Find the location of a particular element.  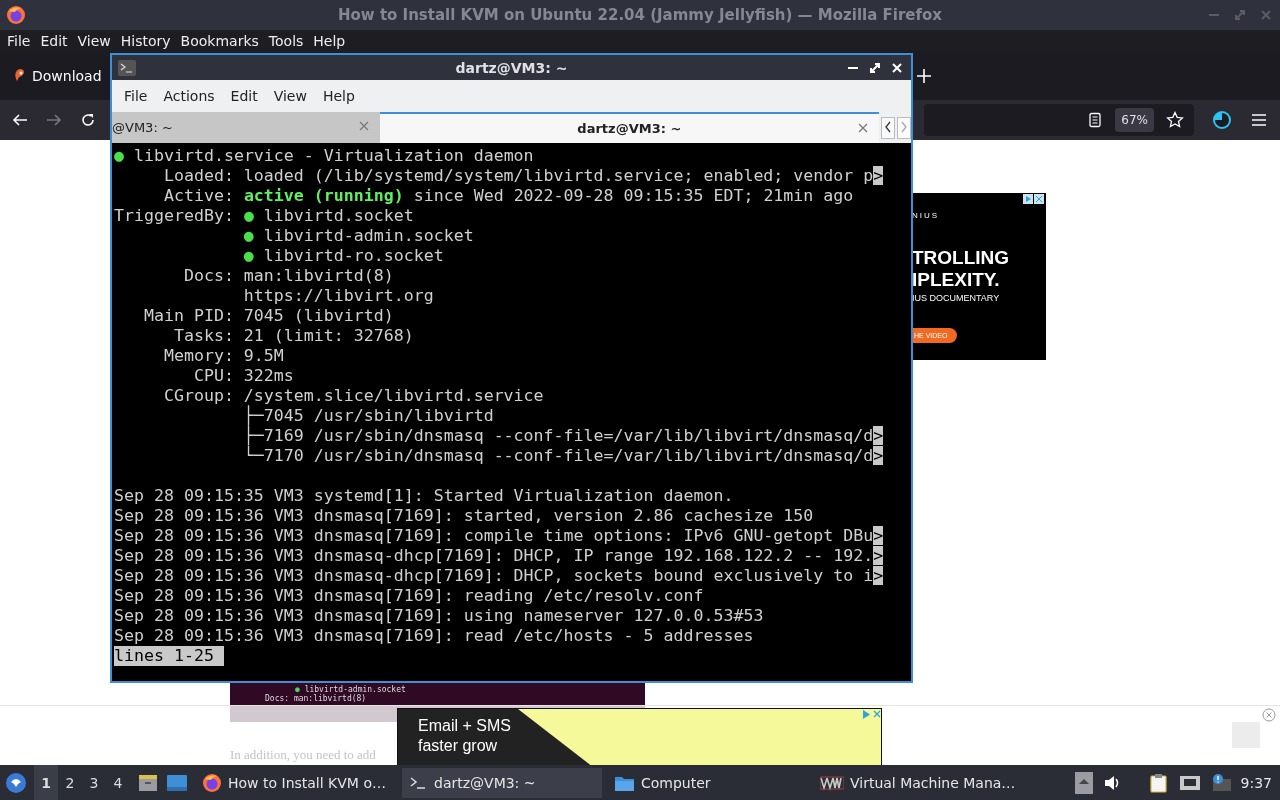

terminal-line: Sep 28 09:15:36 VM3 dnsmasq-dhcp[7169]: DHCP, sockets bound exclusively to i> is located at coordinates (499, 576).